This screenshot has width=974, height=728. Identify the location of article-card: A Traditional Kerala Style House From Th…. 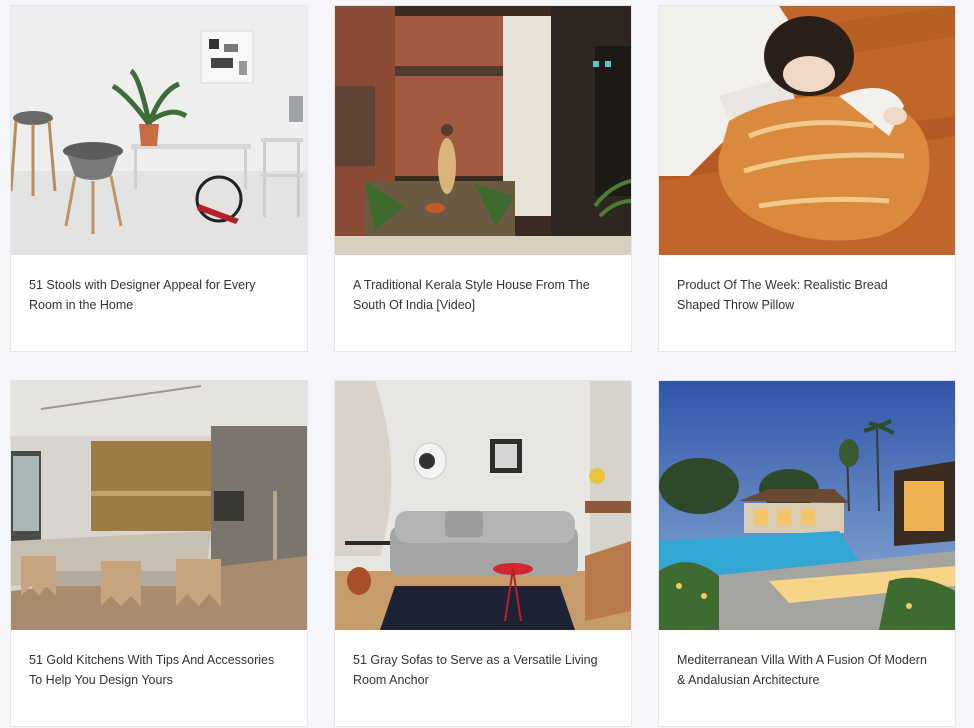
(483, 178).